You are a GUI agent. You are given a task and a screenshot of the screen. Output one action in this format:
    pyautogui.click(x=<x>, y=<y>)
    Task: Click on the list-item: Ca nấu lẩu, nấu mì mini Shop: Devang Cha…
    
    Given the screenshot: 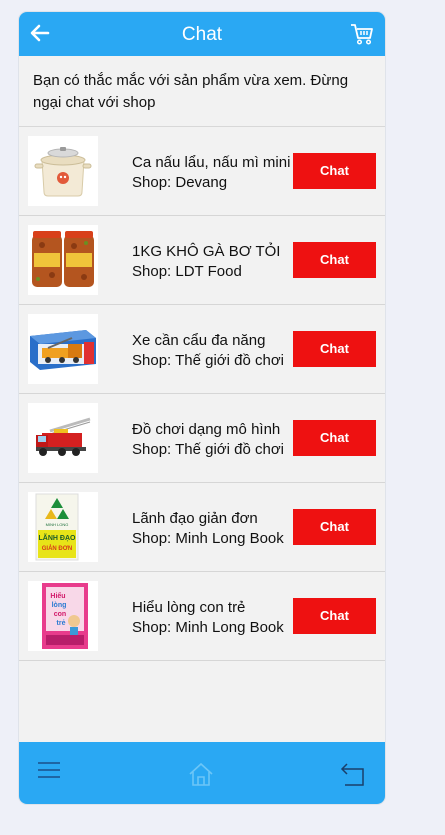 What is the action you would take?
    pyautogui.click(x=202, y=171)
    